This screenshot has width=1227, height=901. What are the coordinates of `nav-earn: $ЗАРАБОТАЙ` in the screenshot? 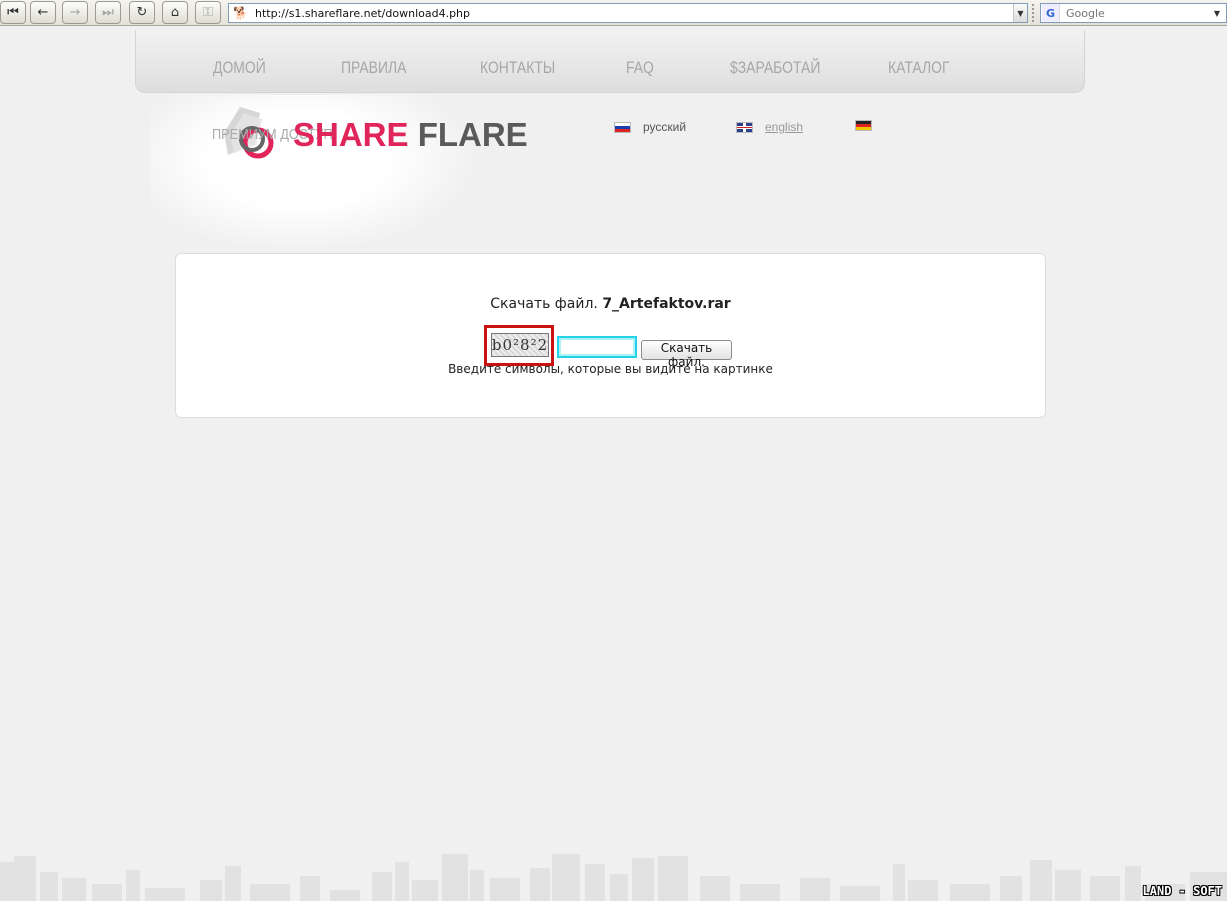 It's located at (775, 68).